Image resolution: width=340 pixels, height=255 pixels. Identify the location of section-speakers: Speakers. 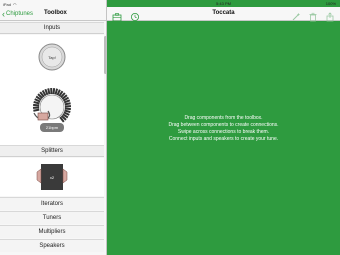
(52, 245).